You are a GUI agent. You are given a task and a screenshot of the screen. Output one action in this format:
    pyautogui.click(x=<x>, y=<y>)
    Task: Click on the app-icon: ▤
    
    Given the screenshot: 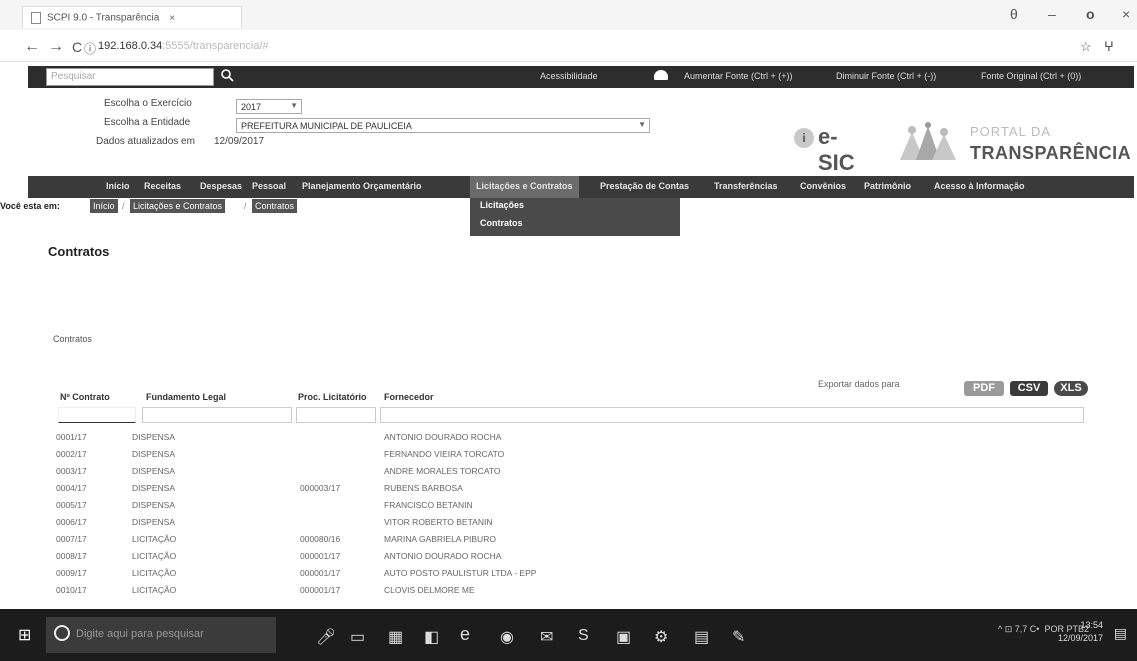 What is the action you would take?
    pyautogui.click(x=701, y=637)
    